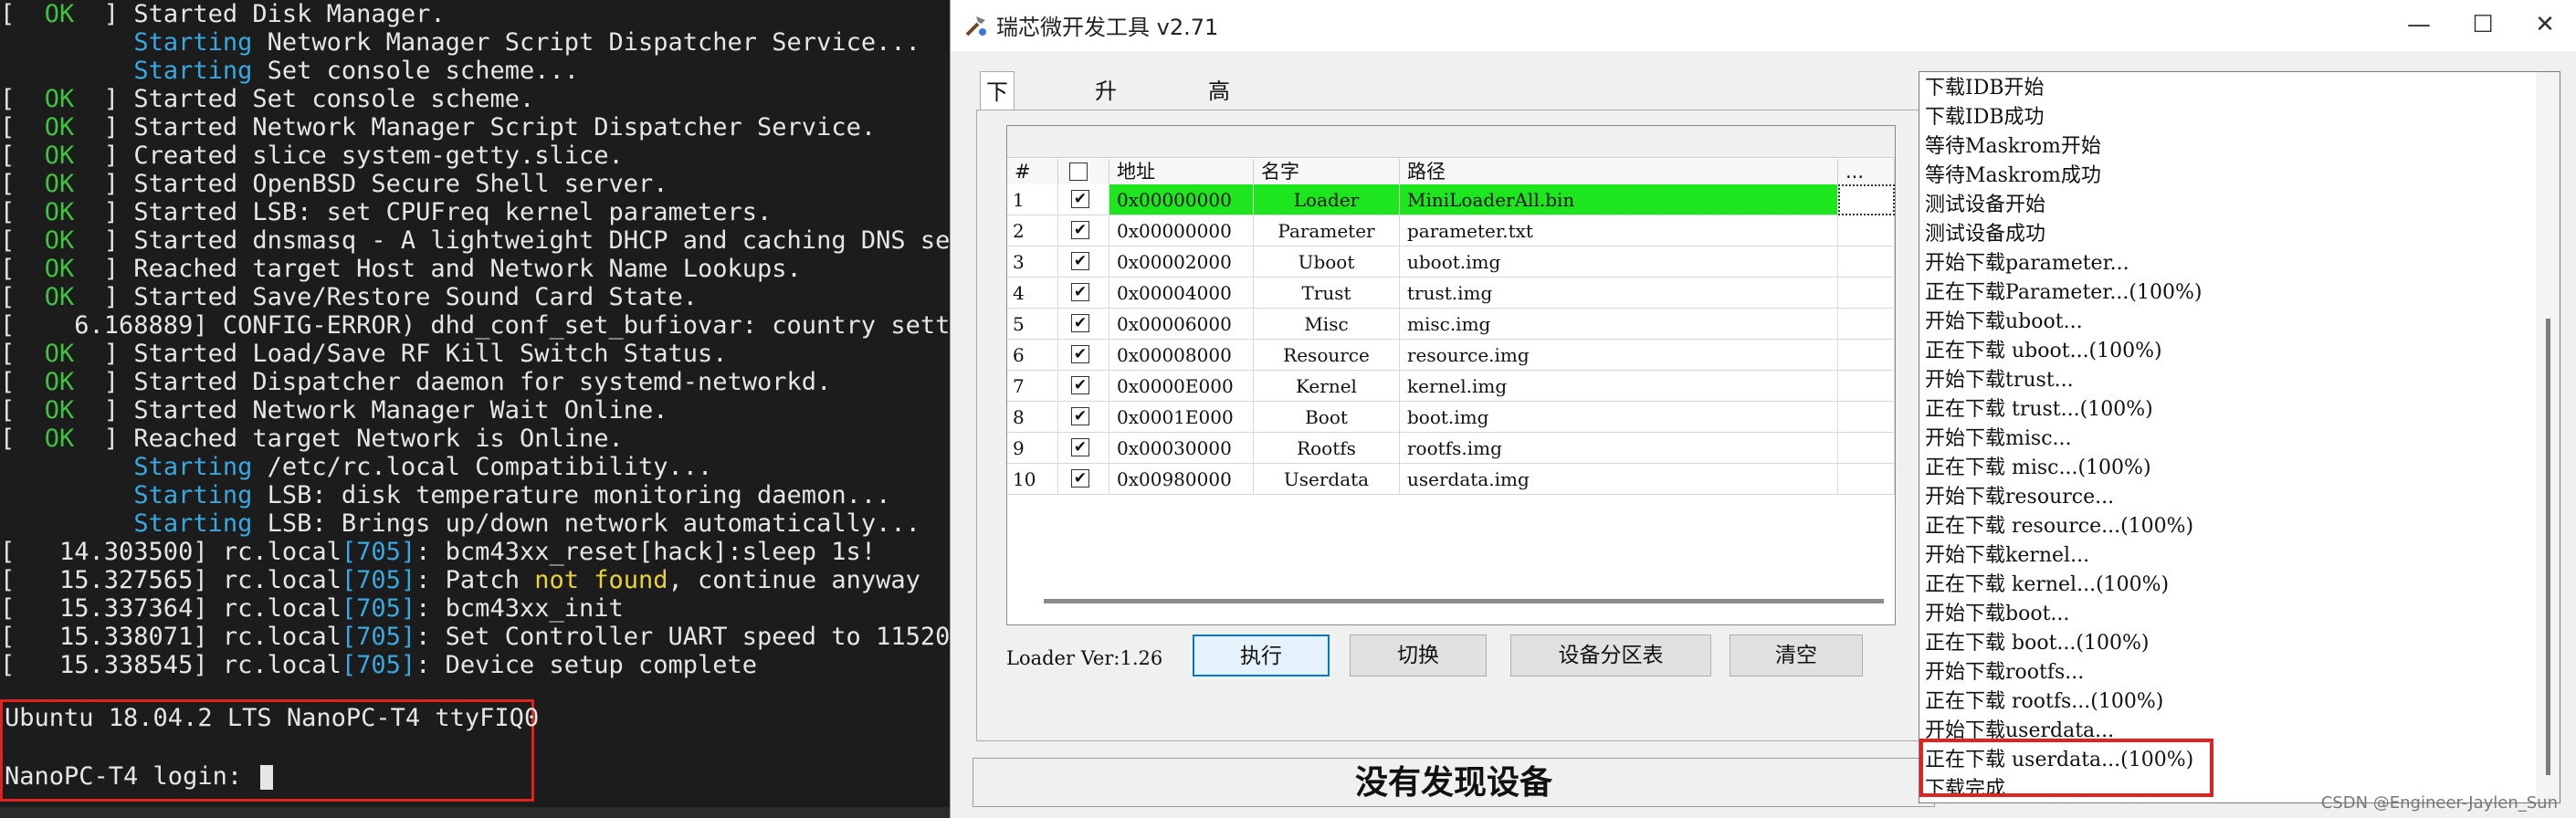 The width and height of the screenshot is (2576, 818). I want to click on row-name: Rootfs, so click(1327, 448).